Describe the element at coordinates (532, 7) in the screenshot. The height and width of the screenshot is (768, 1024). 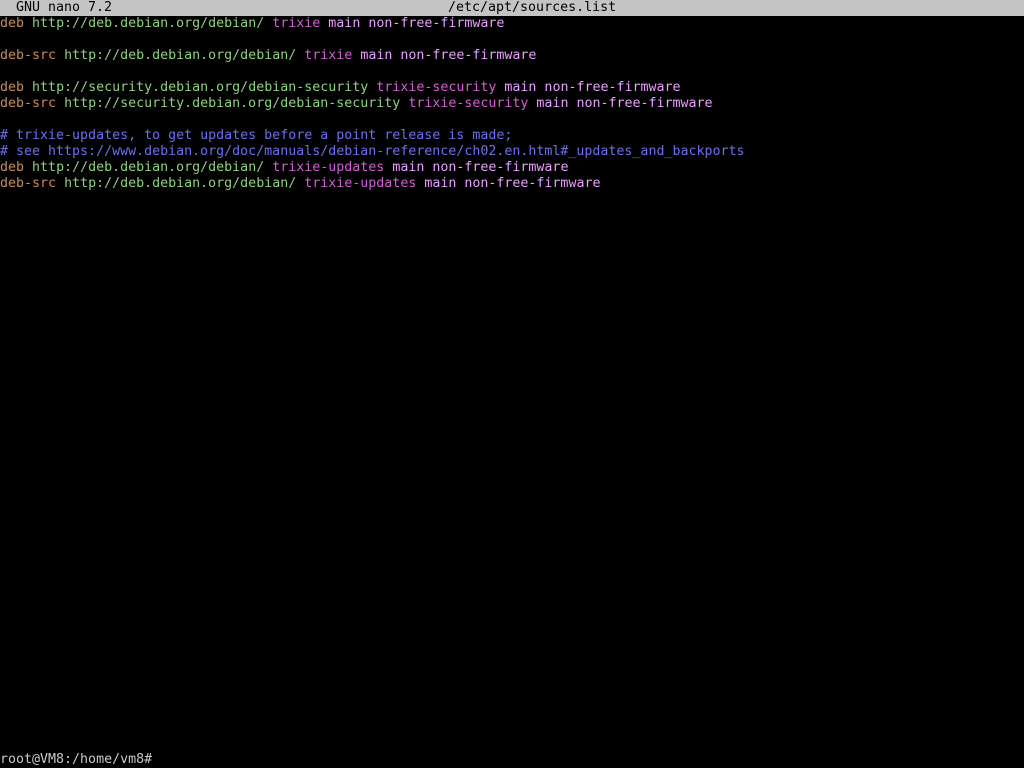
I see `open-file-path: /etc/apt/sources.list` at that location.